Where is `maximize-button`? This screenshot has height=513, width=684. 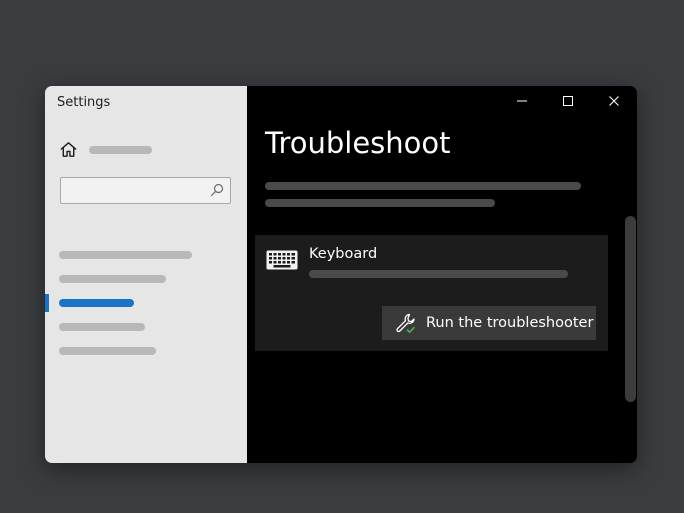
maximize-button is located at coordinates (568, 101).